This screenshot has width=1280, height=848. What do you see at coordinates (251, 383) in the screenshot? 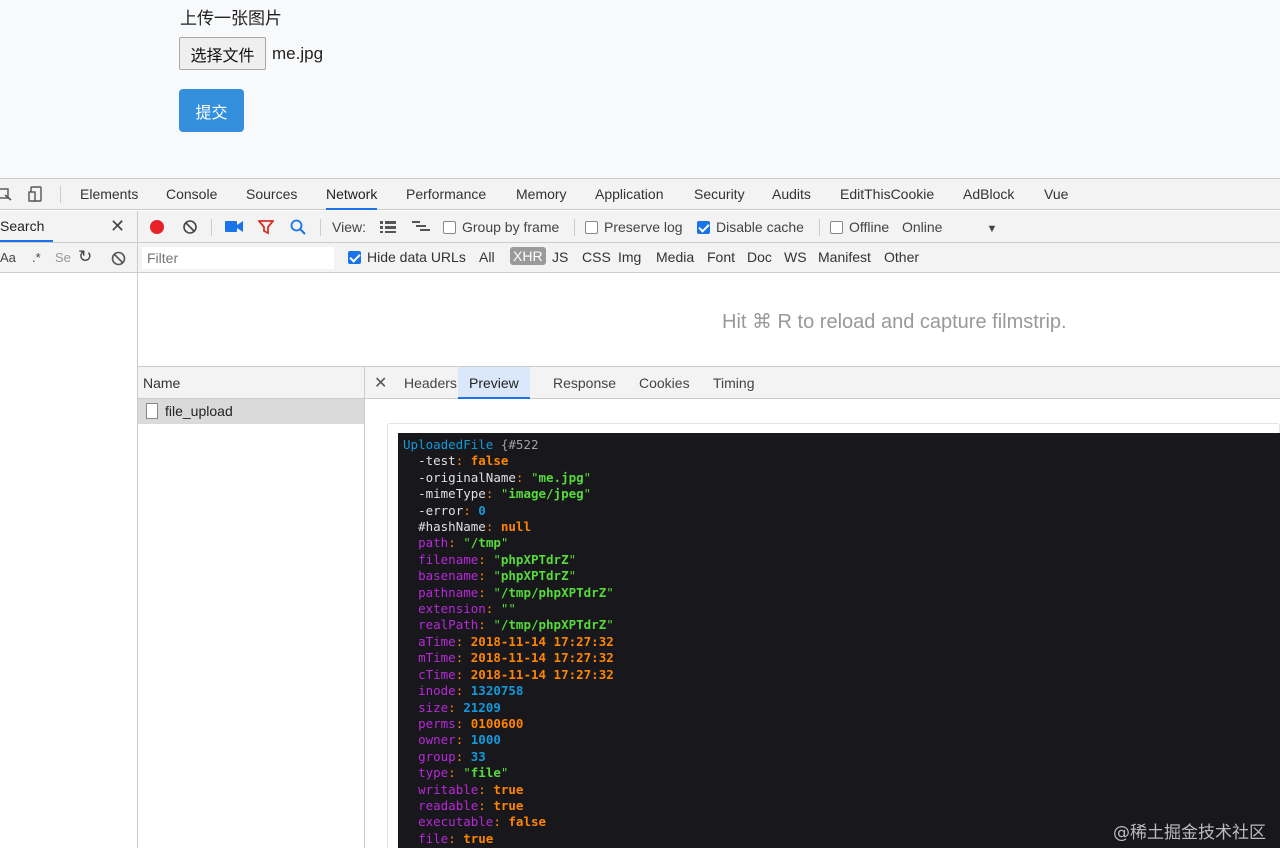
I see `name-column-header: Name` at bounding box center [251, 383].